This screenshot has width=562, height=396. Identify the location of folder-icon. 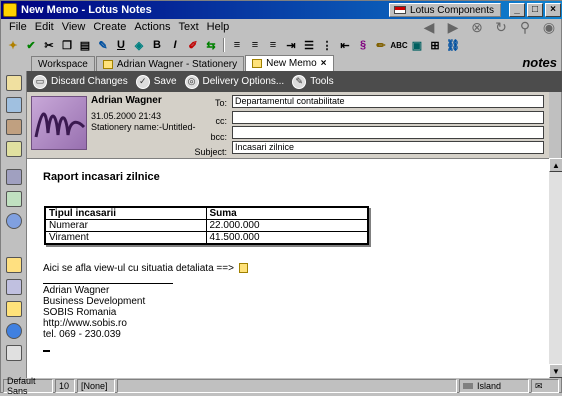
(14, 309).